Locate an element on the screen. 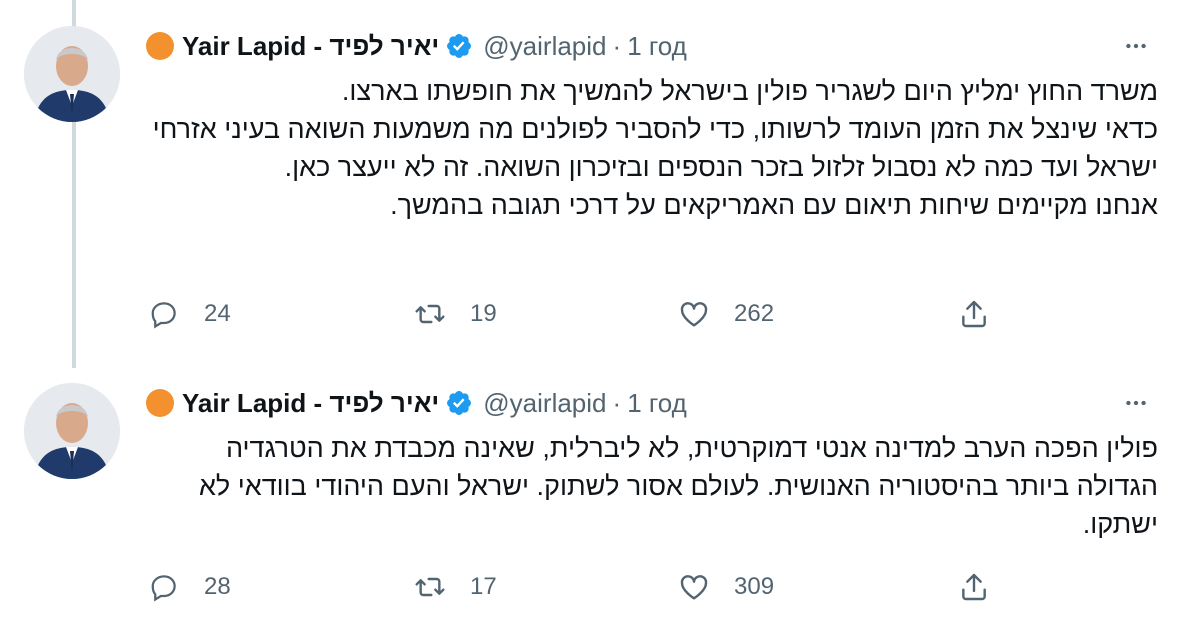  tweet-actions: 24 19 262 is located at coordinates (576, 314).